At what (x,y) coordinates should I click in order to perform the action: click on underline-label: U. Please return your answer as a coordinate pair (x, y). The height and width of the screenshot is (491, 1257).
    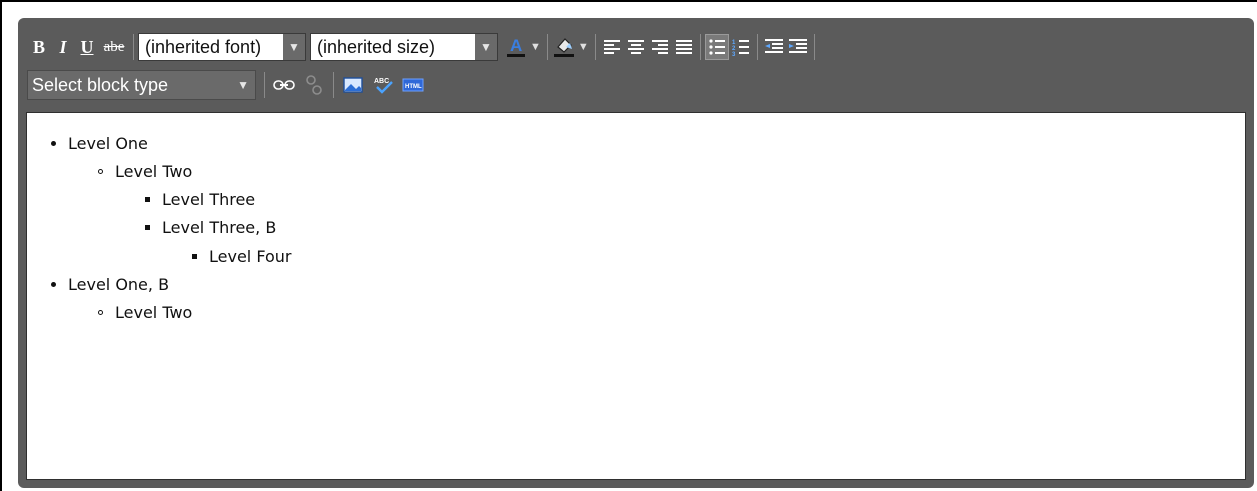
    Looking at the image, I should click on (87, 46).